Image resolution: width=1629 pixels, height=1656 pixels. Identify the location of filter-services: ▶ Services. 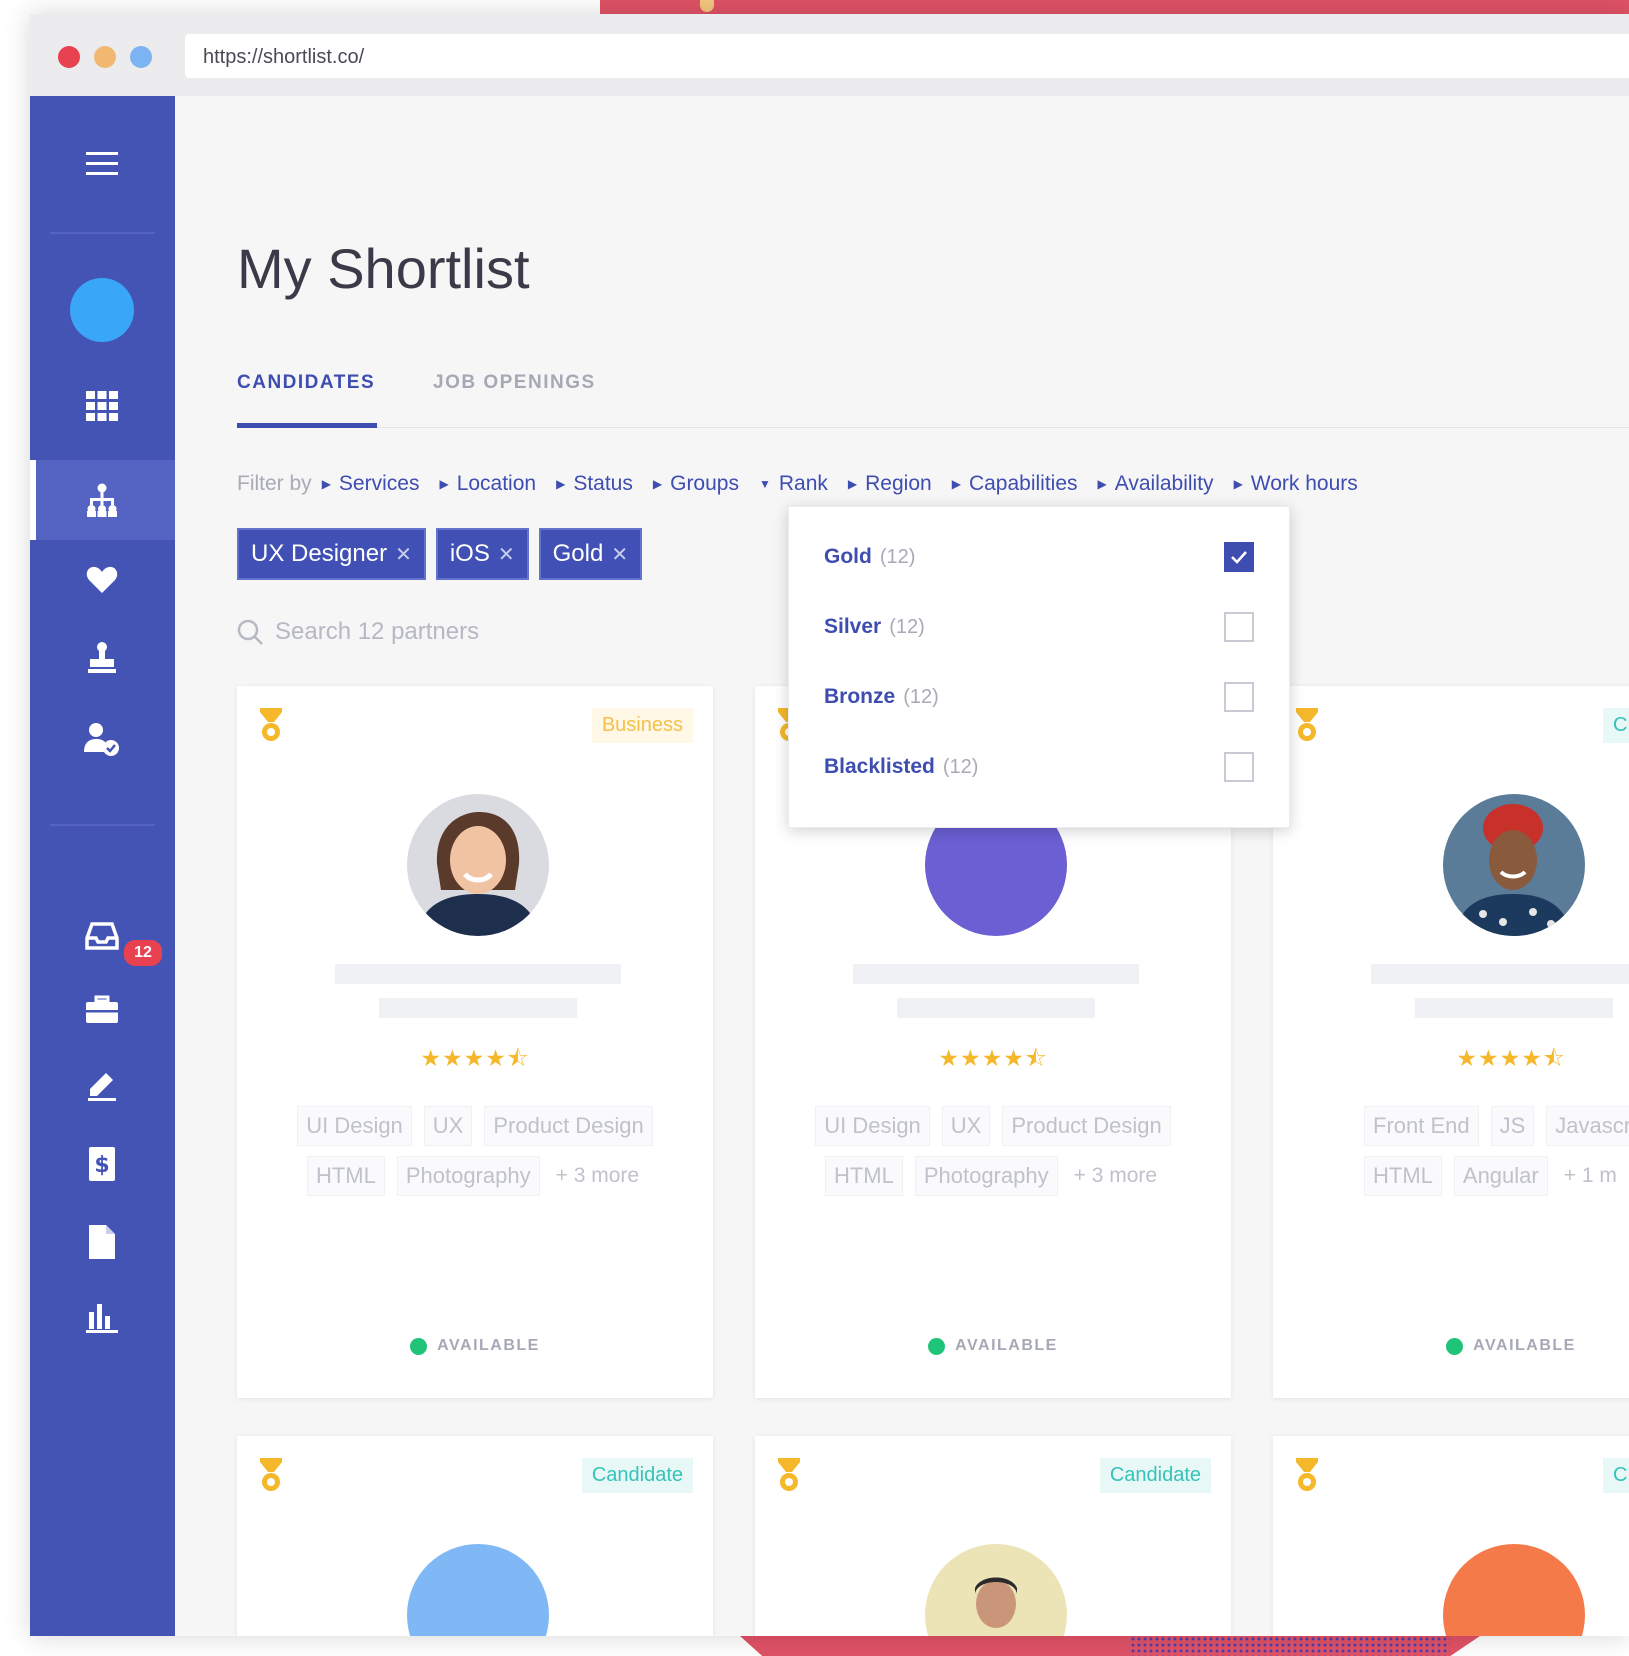
(371, 484).